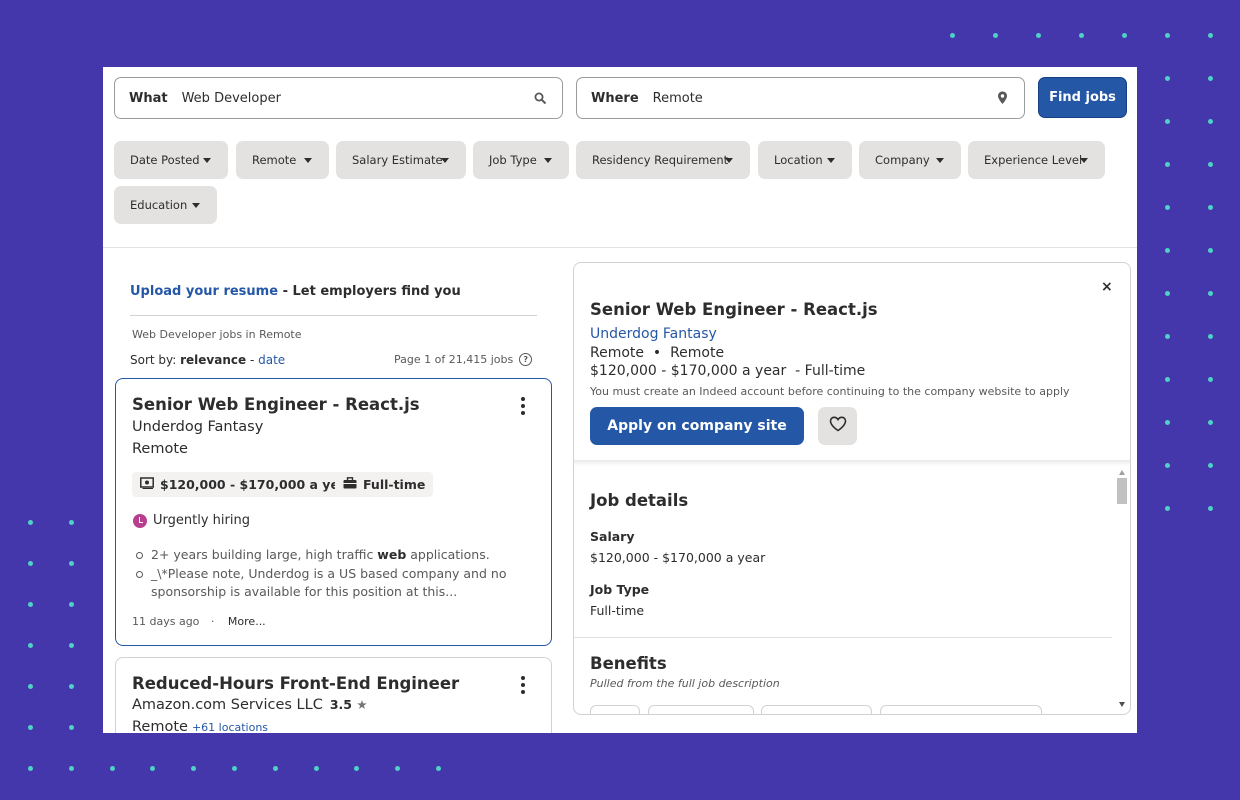 The height and width of the screenshot is (800, 1240). What do you see at coordinates (612, 536) in the screenshot?
I see `salary-label: Salary` at bounding box center [612, 536].